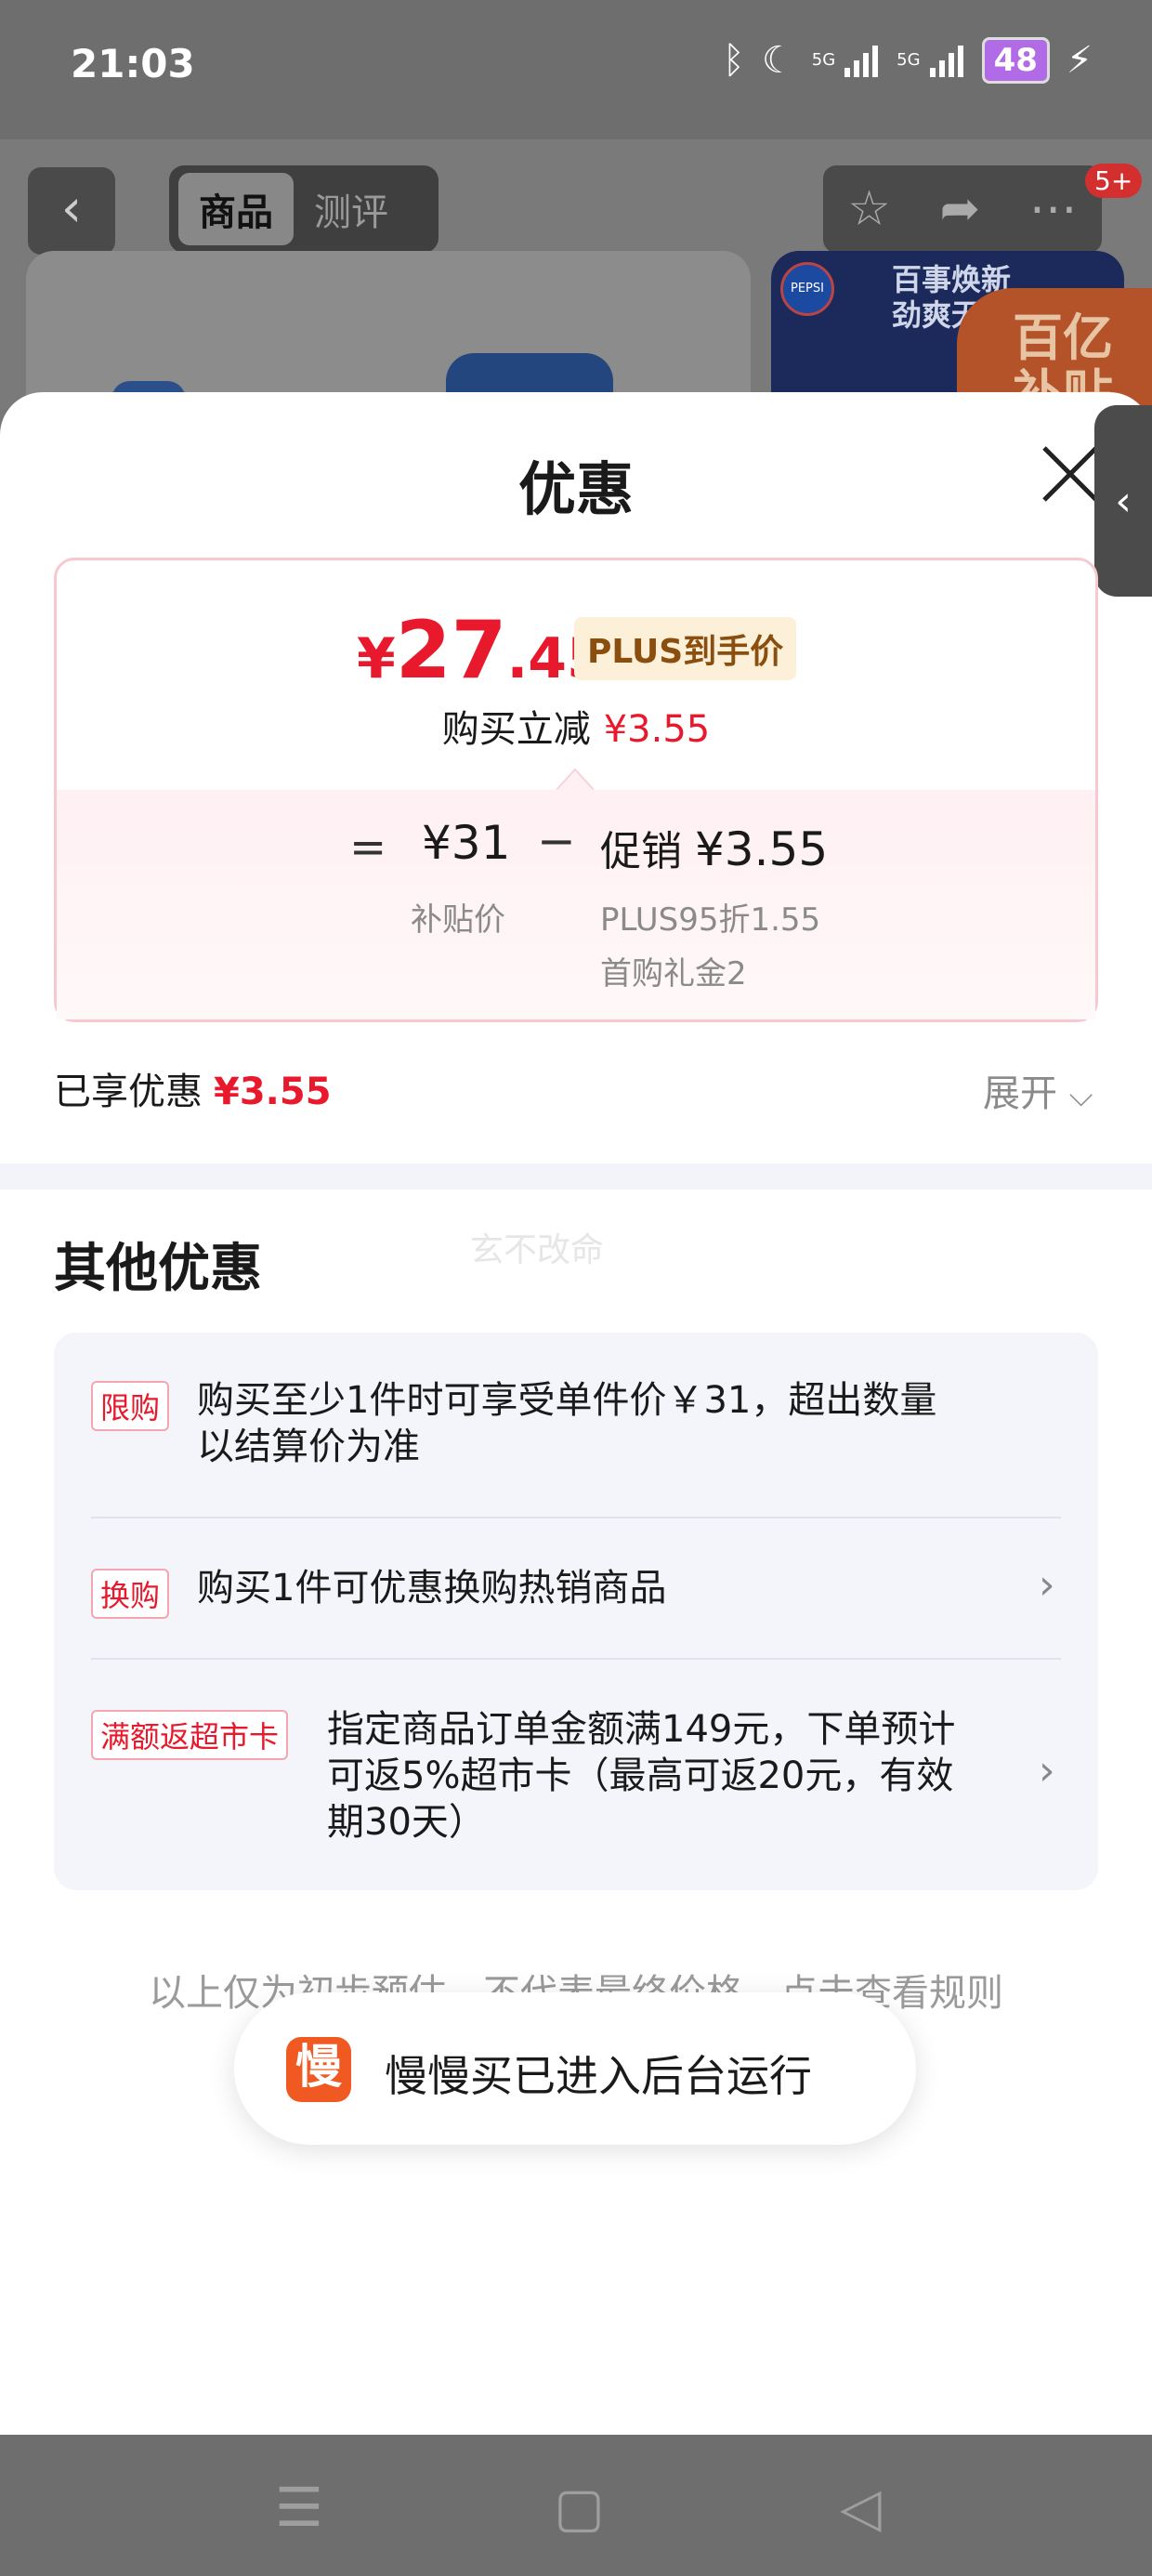  What do you see at coordinates (641, 851) in the screenshot?
I see `promotion-label: 促销` at bounding box center [641, 851].